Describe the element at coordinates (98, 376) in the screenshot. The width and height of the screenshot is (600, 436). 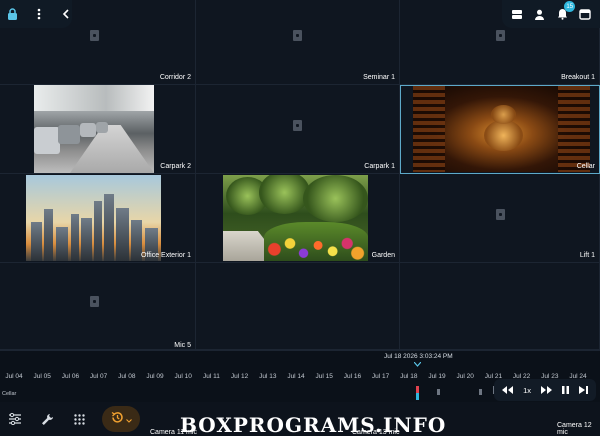
I see `timeline-date-label: Jul 07` at that location.